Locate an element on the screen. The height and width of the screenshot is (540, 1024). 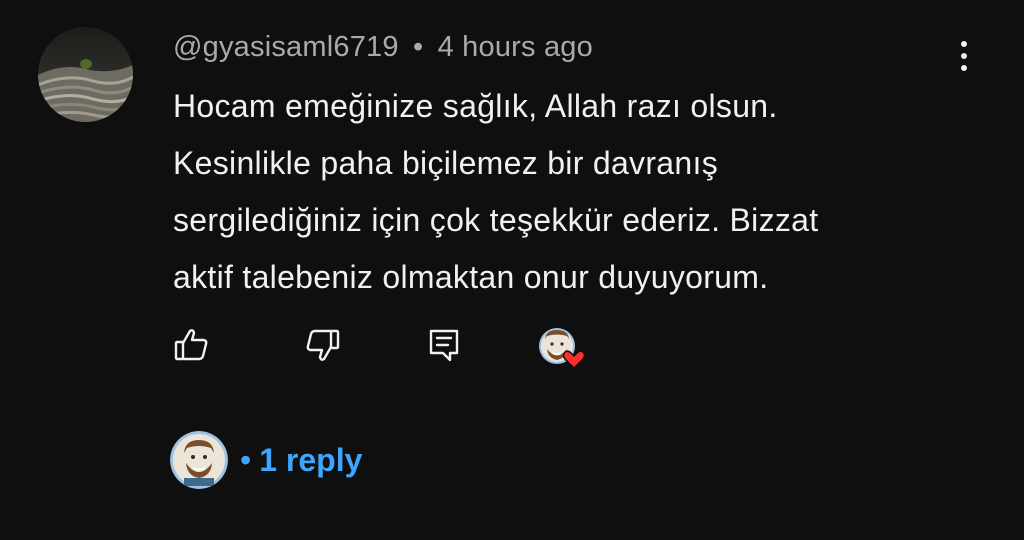
replies-count: • 1 reply is located at coordinates (301, 460).